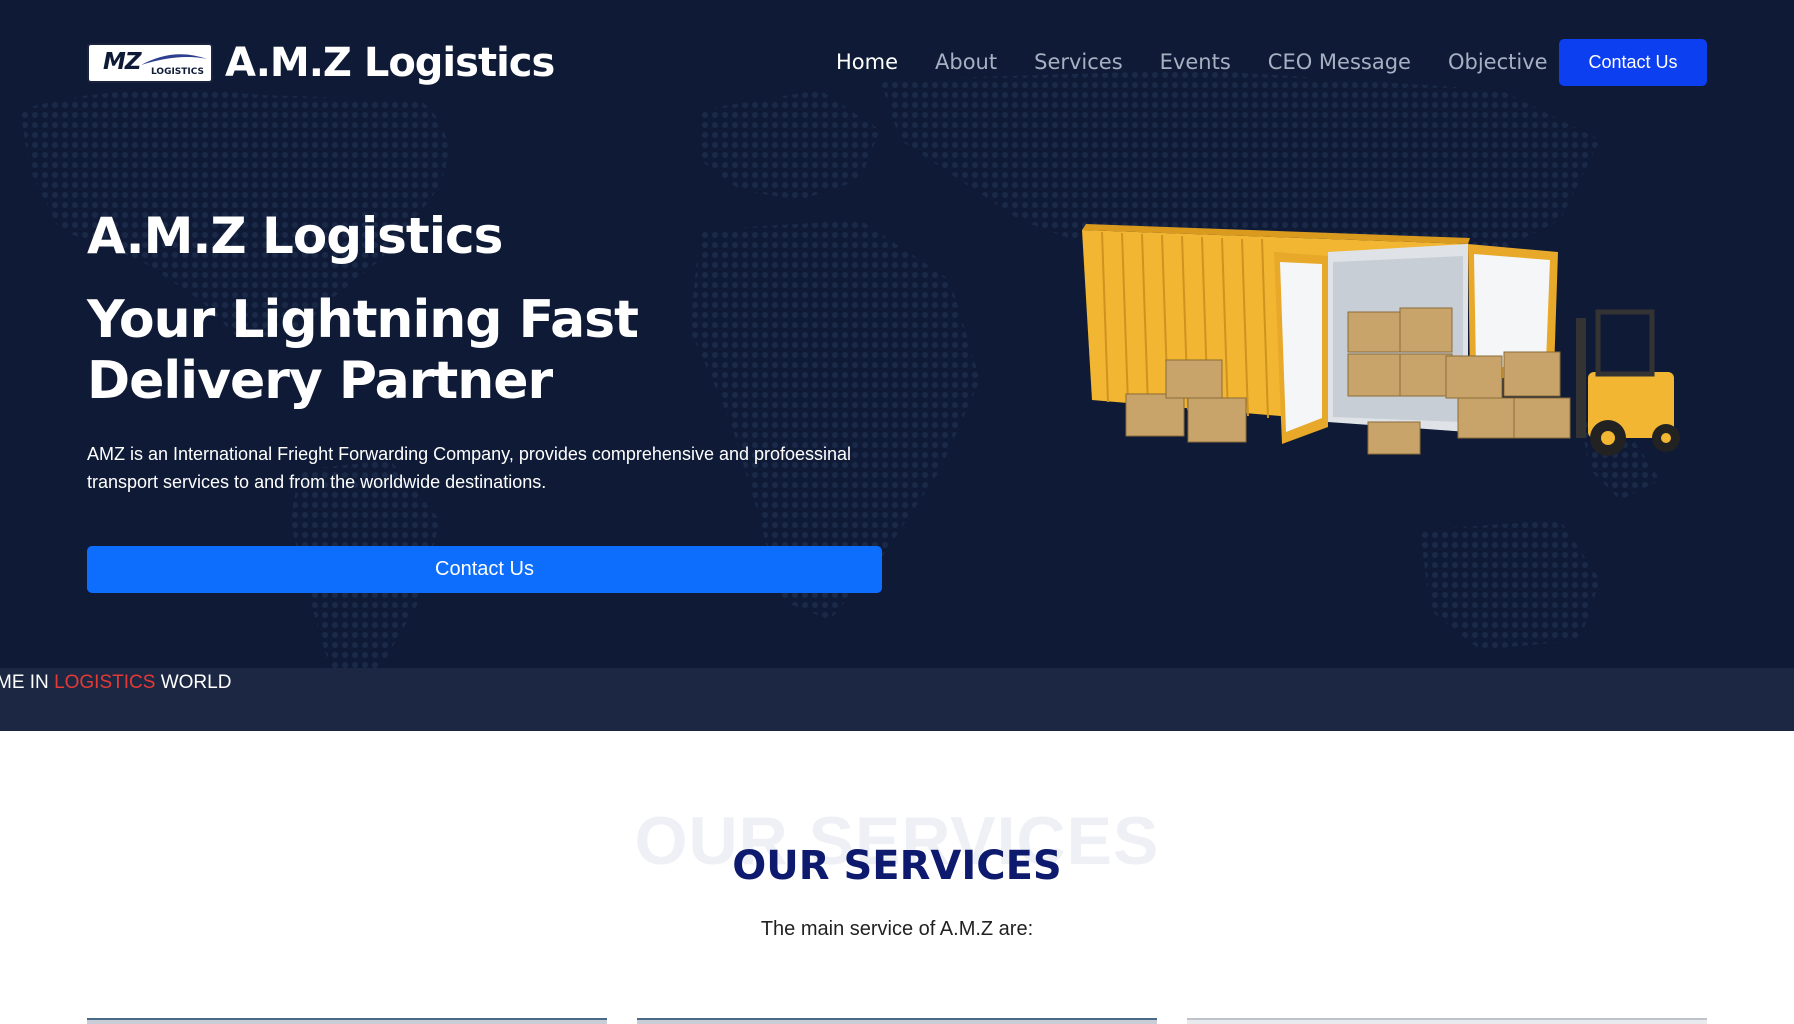 This screenshot has height=1024, width=1794. I want to click on hero-title: Your Lightning Fast Delivery Partner, so click(363, 350).